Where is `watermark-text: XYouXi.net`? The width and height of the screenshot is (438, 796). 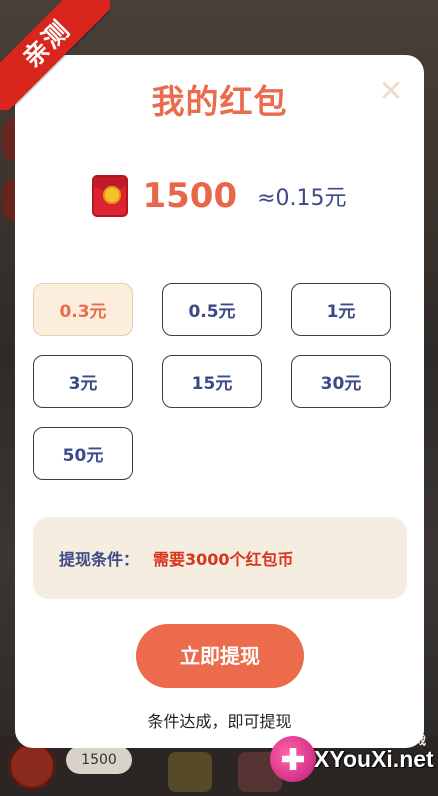
watermark-text: XYouXi.net is located at coordinates (374, 759).